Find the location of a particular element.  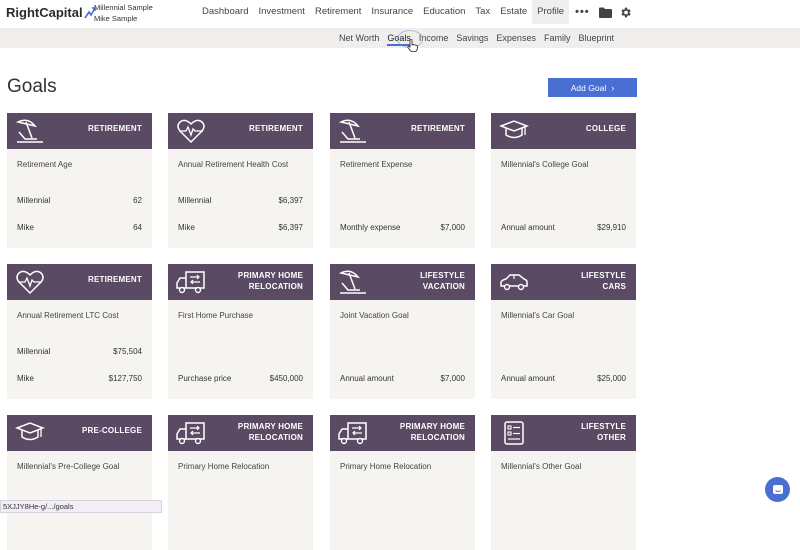

graduation-cap-icon is located at coordinates (30, 431).